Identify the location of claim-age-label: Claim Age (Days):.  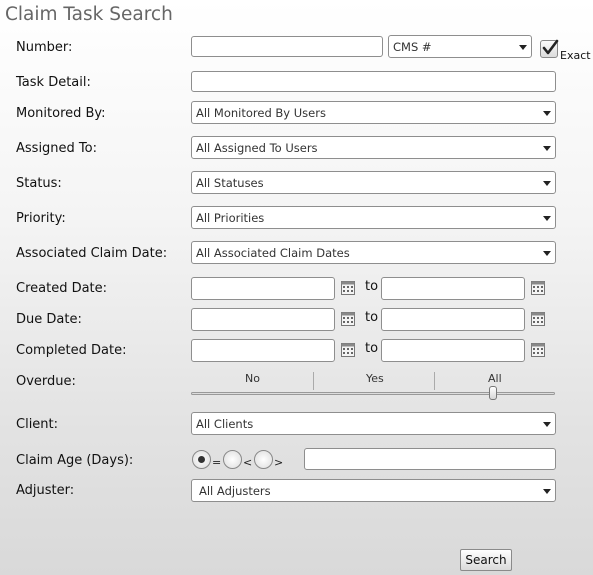
(75, 460).